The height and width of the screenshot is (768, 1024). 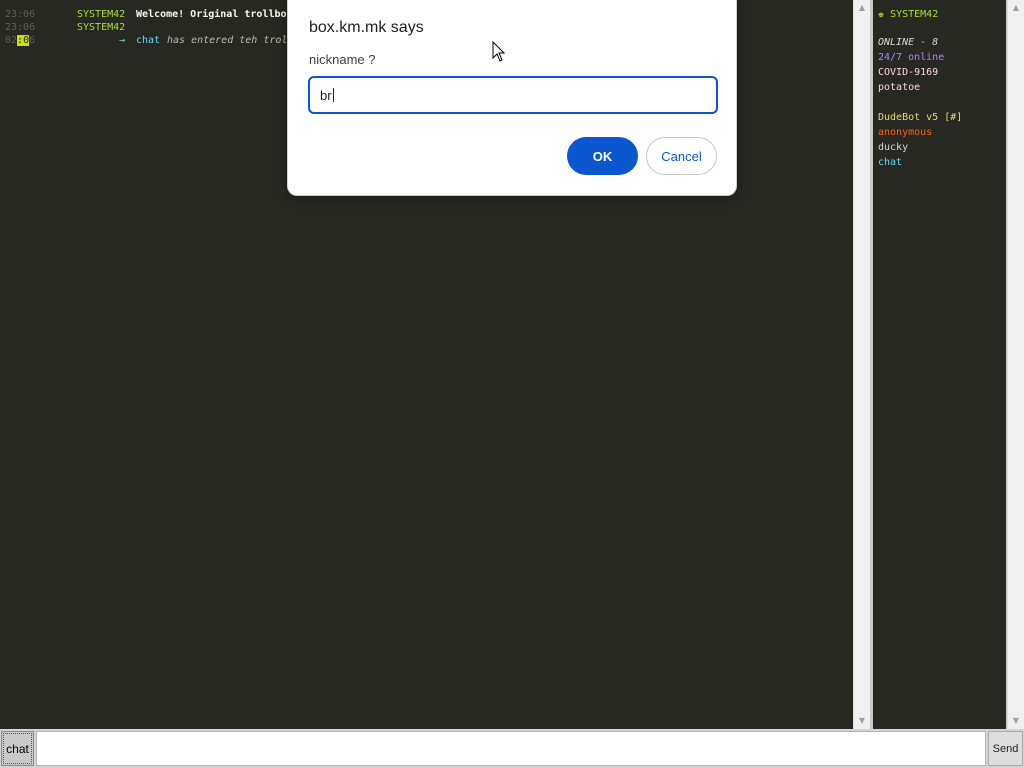 I want to click on message-bar: chat Send, so click(x=512, y=748).